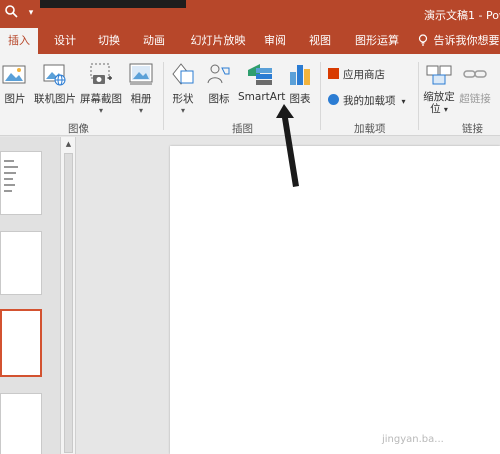 Image resolution: width=500 pixels, height=454 pixels. What do you see at coordinates (14, 74) in the screenshot?
I see `picture-icon` at bounding box center [14, 74].